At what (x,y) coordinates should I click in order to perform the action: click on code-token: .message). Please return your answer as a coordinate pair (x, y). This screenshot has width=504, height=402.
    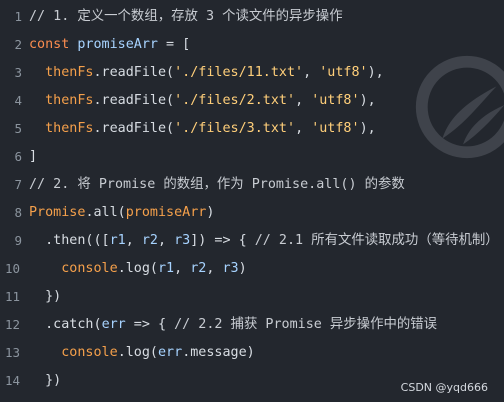
    Looking at the image, I should click on (218, 352).